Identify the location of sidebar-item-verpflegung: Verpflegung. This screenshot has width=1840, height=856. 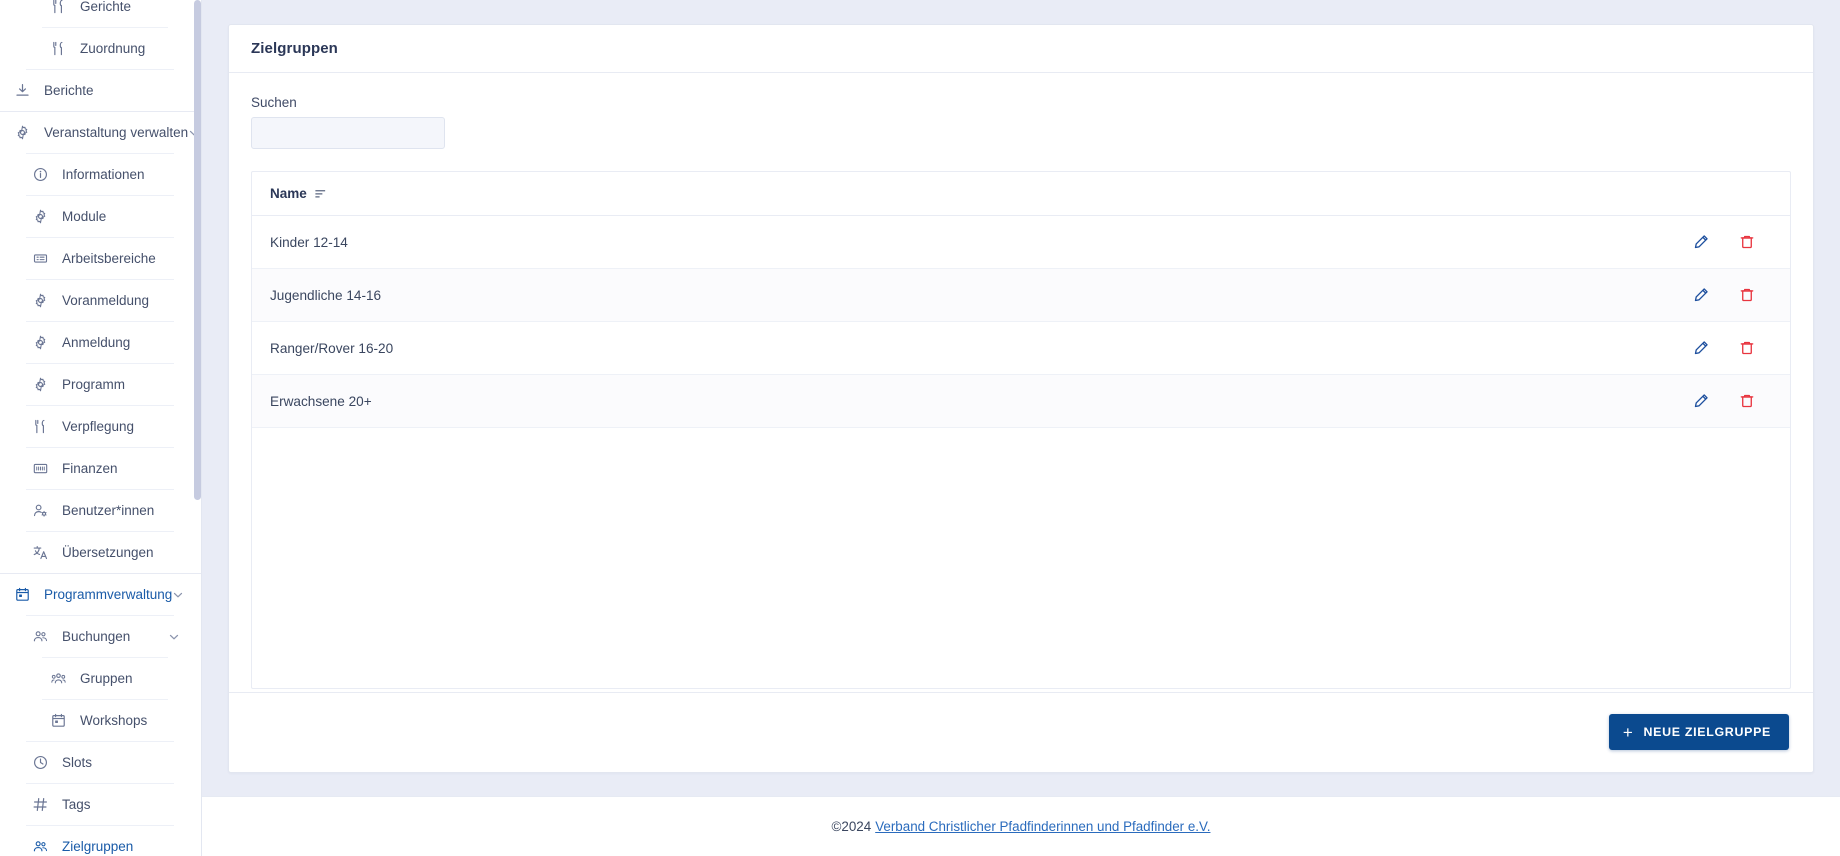
(100, 426).